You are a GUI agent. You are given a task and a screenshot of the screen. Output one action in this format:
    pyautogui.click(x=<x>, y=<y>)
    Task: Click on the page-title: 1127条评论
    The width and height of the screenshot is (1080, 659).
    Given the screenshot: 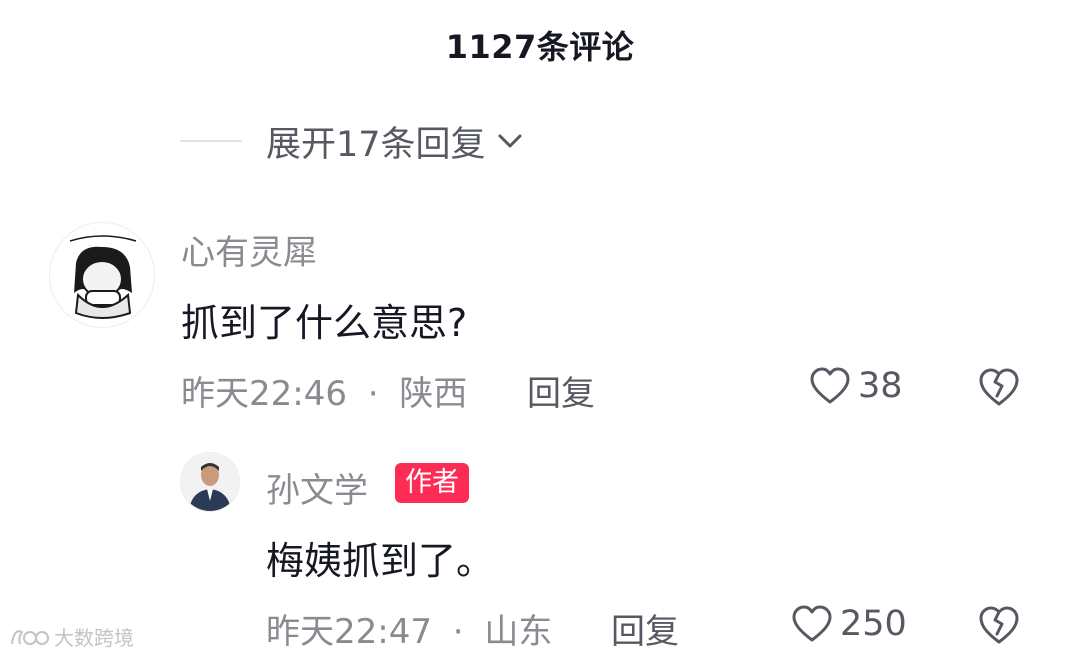 What is the action you would take?
    pyautogui.click(x=540, y=47)
    